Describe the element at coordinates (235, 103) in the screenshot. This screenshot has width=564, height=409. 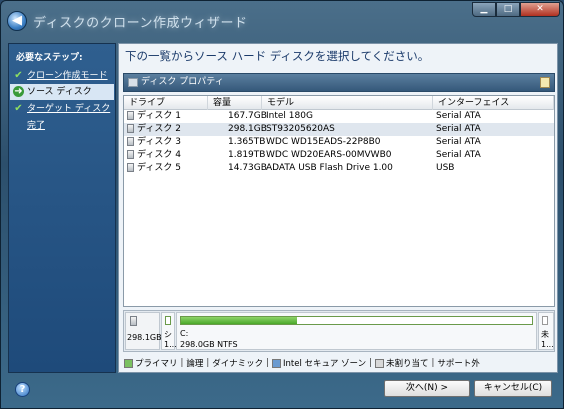
I see `column-header-capacity: 容量` at that location.